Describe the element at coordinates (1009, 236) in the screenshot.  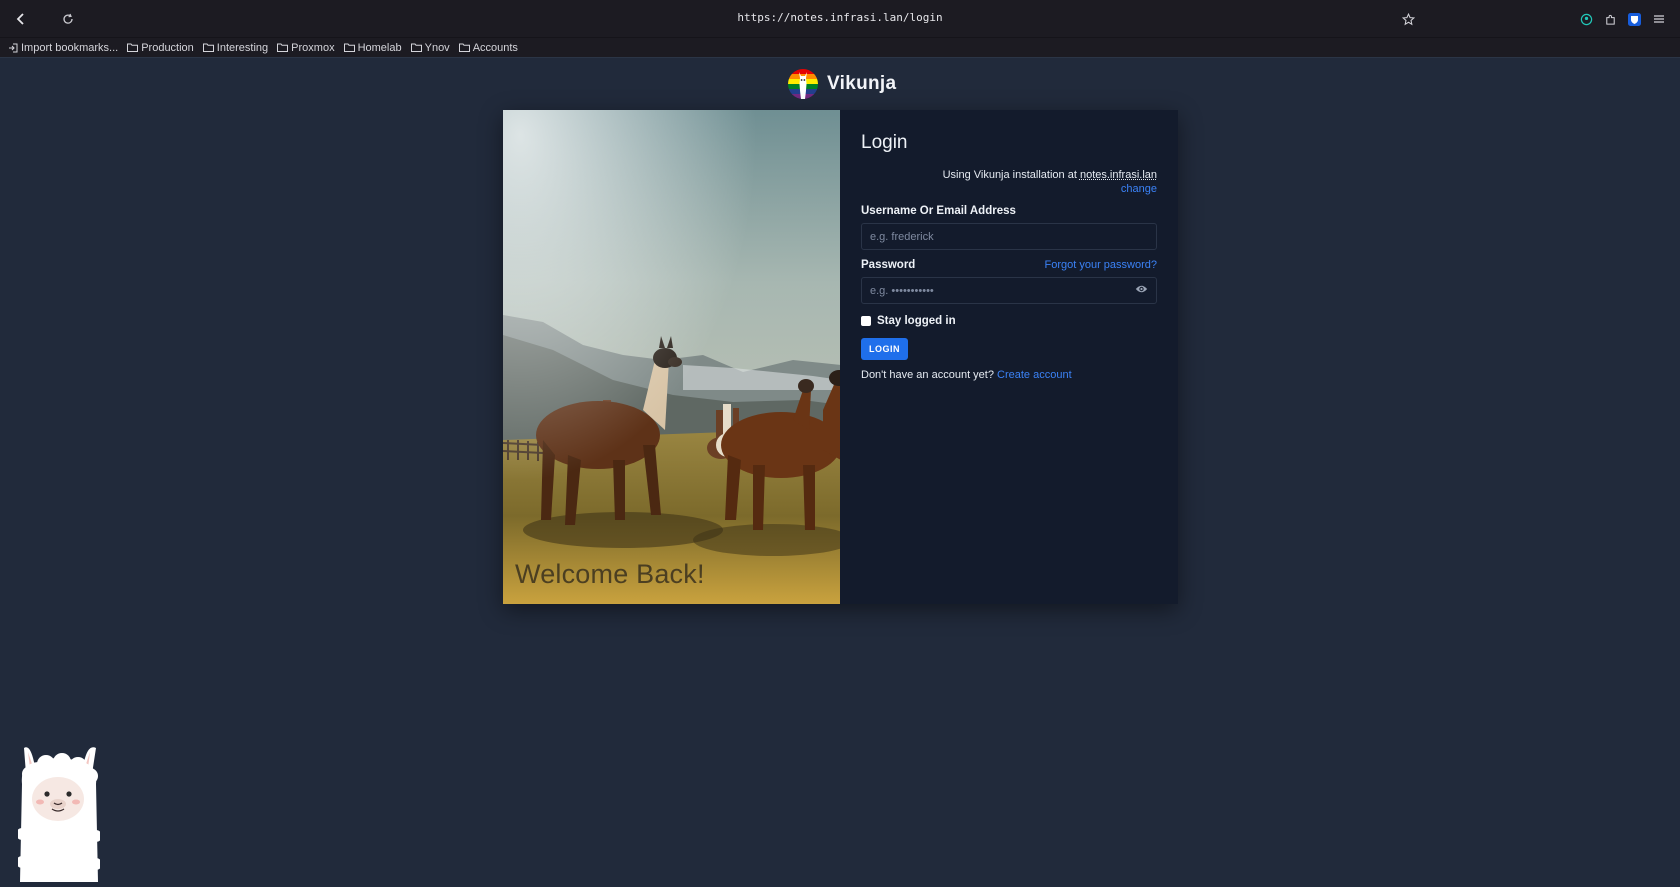
I see `username-input: e.g. frederick` at that location.